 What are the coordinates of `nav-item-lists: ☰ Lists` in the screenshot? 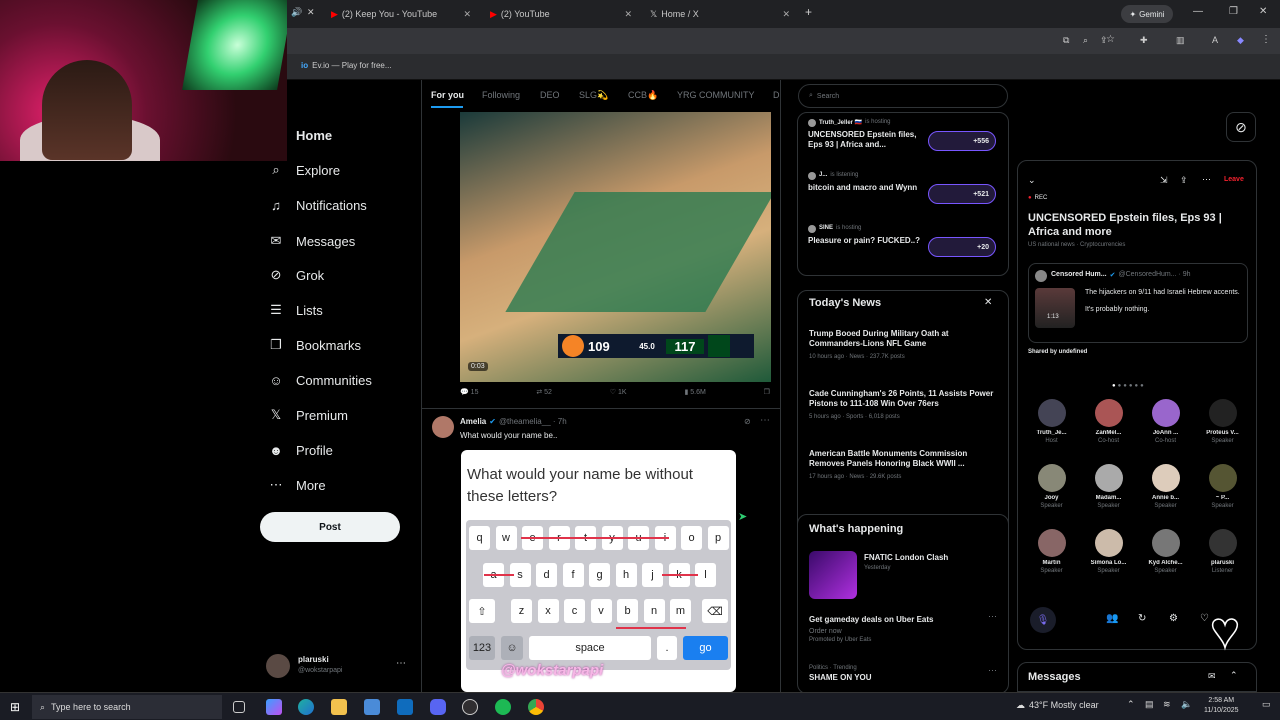 It's located at (295, 310).